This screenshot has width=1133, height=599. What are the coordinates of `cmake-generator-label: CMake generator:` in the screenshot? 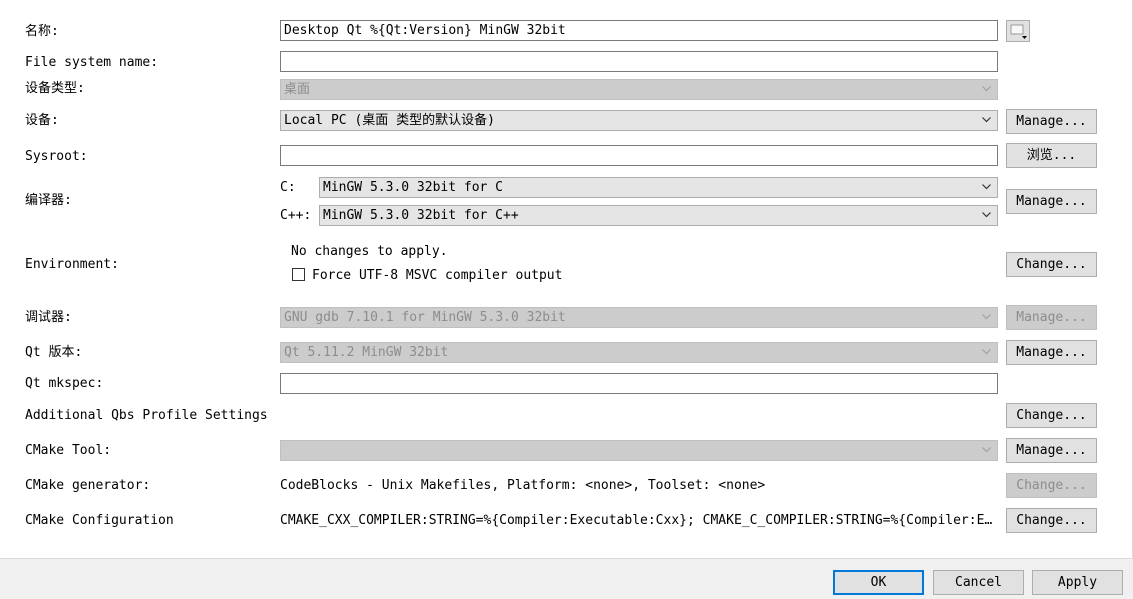 It's located at (88, 485).